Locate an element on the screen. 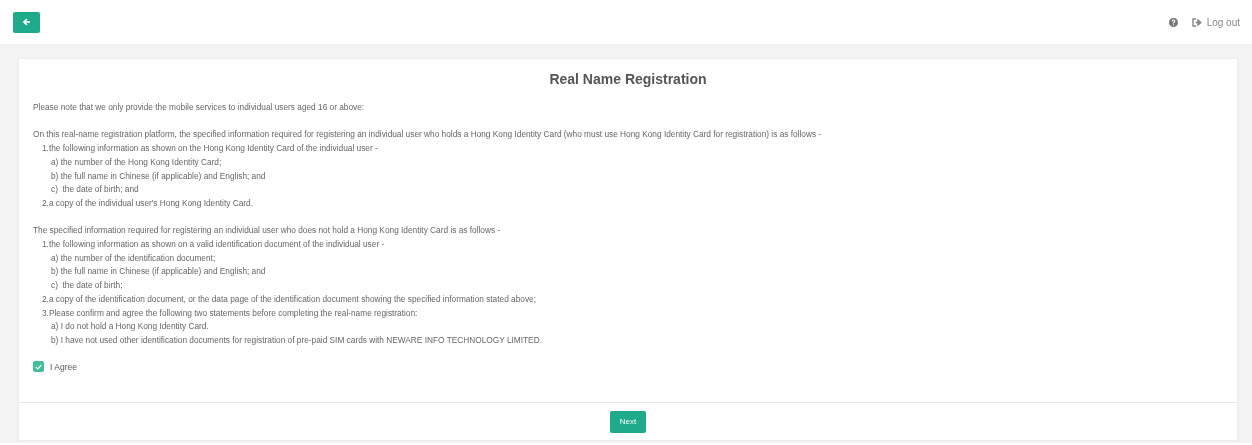 The width and height of the screenshot is (1252, 445). text-line: a) the number of the identification document; is located at coordinates (133, 258).